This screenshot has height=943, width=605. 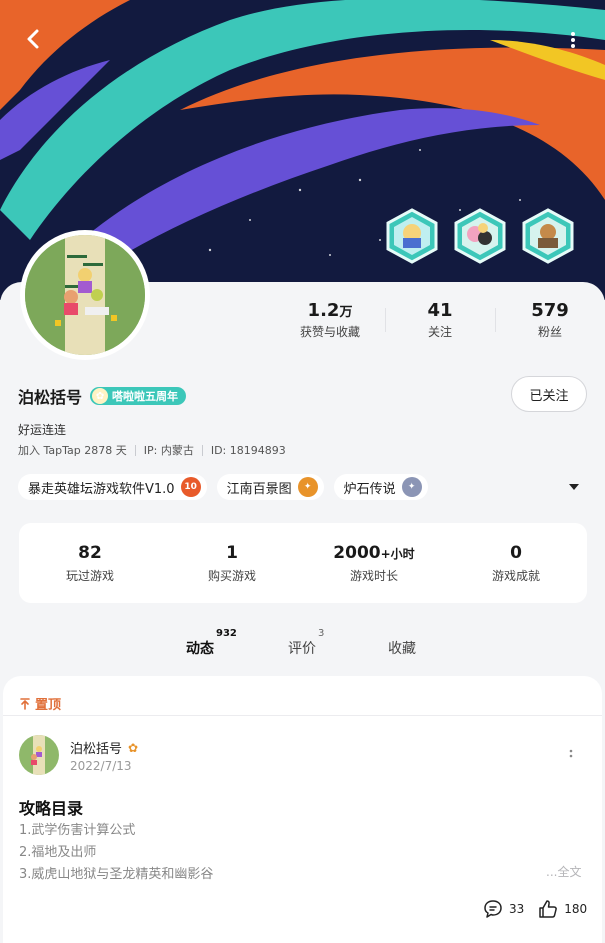 What do you see at coordinates (116, 874) in the screenshot?
I see `post-line: 3.威虎山地狱与圣龙精英和幽影谷` at bounding box center [116, 874].